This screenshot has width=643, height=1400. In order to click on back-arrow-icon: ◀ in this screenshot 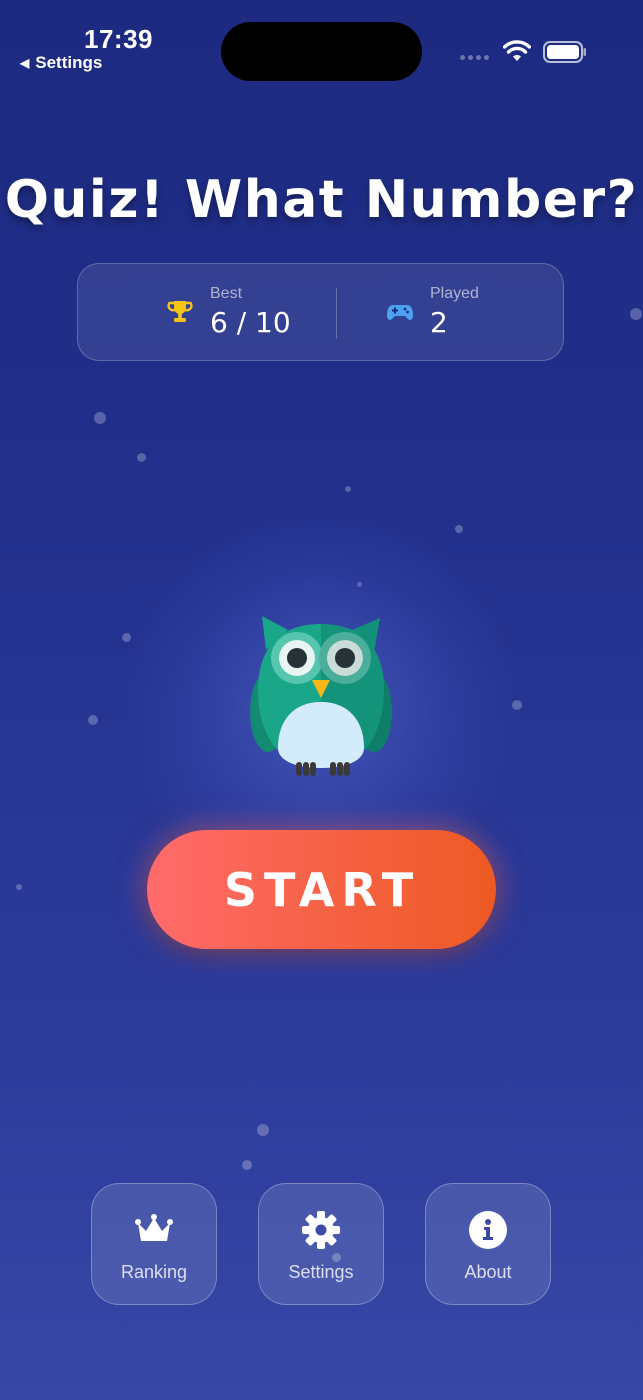, I will do `click(25, 63)`.